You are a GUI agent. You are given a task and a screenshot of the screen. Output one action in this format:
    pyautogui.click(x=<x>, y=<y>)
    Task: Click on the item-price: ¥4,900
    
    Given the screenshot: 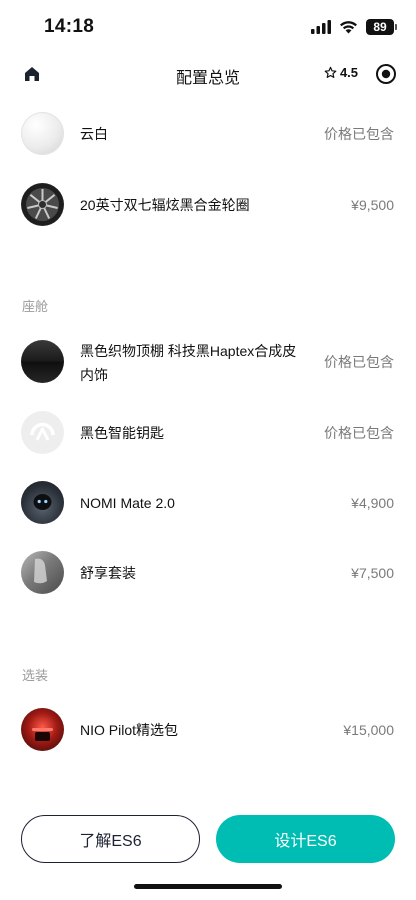 What is the action you would take?
    pyautogui.click(x=372, y=503)
    